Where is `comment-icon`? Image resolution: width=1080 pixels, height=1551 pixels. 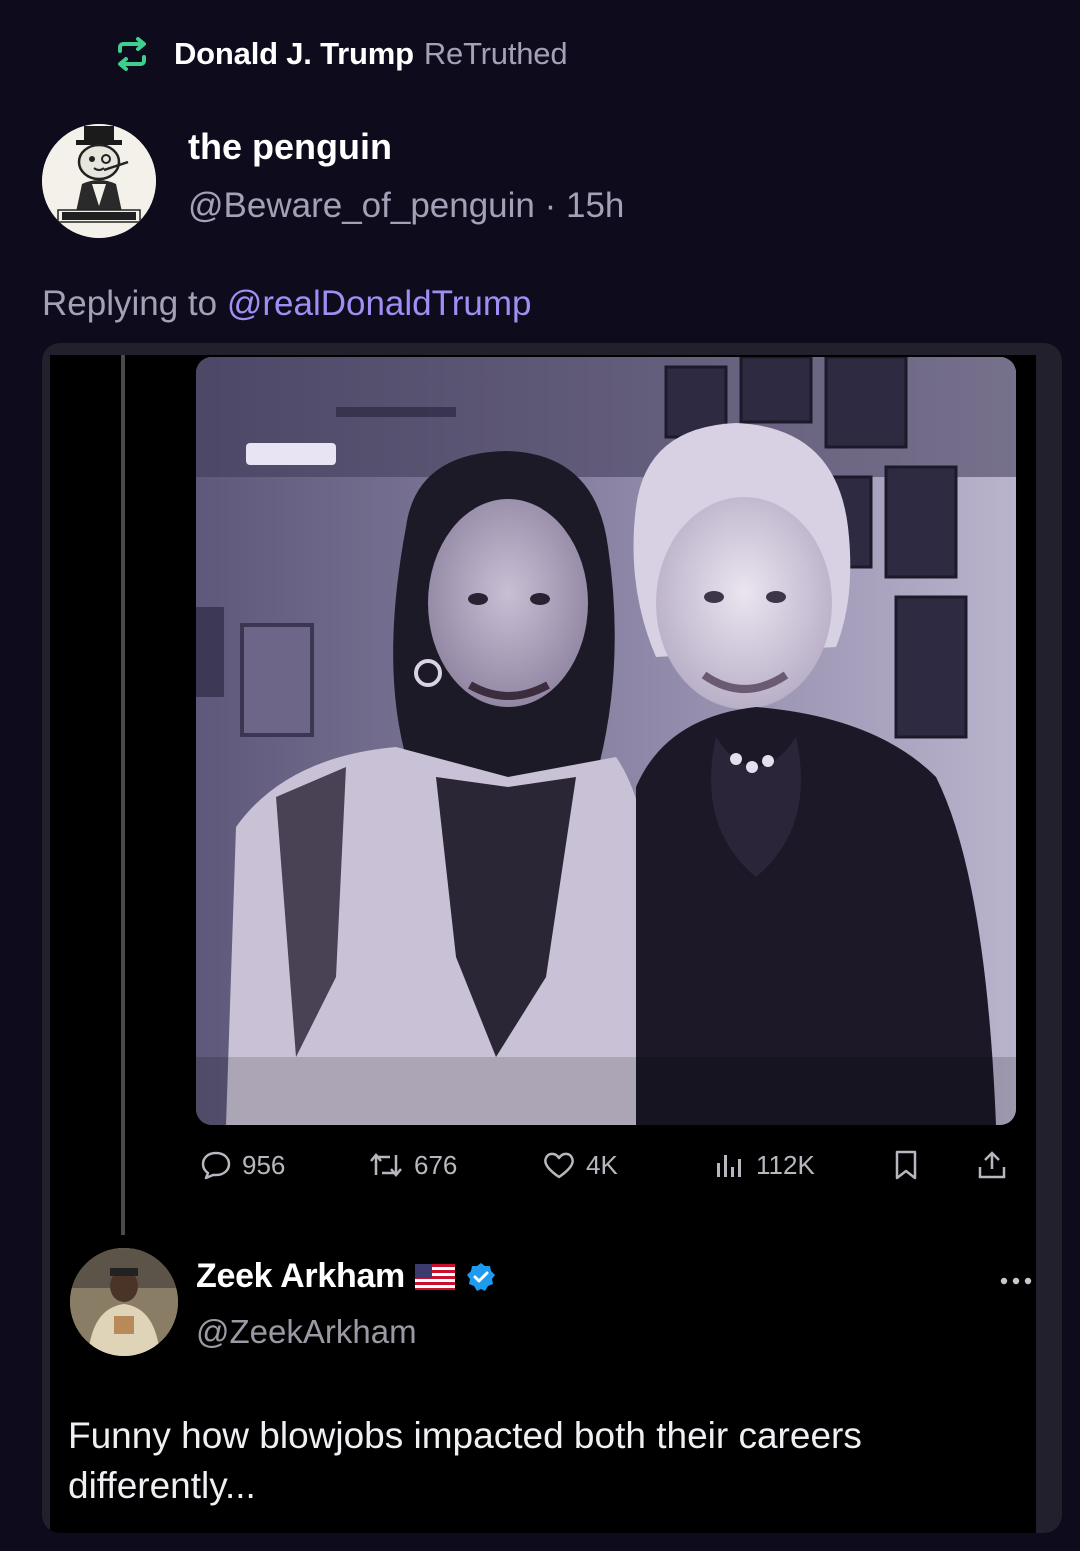
comment-icon is located at coordinates (216, 1165).